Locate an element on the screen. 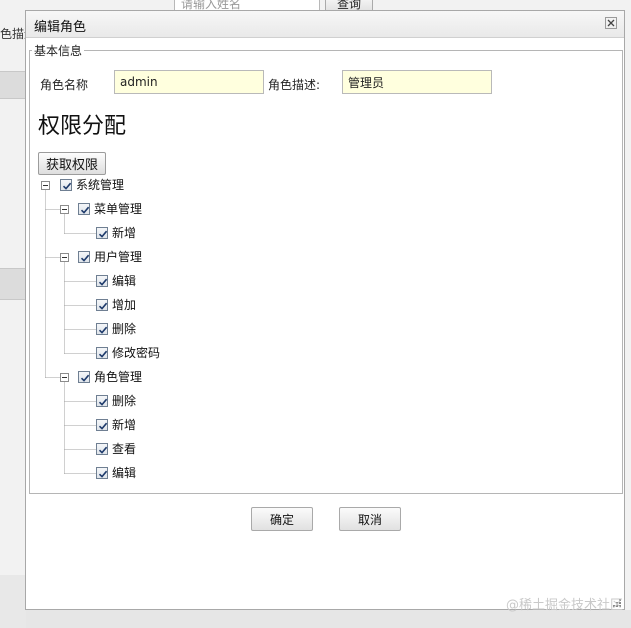 This screenshot has height=628, width=631. background-panel is located at coordinates (13, 601).